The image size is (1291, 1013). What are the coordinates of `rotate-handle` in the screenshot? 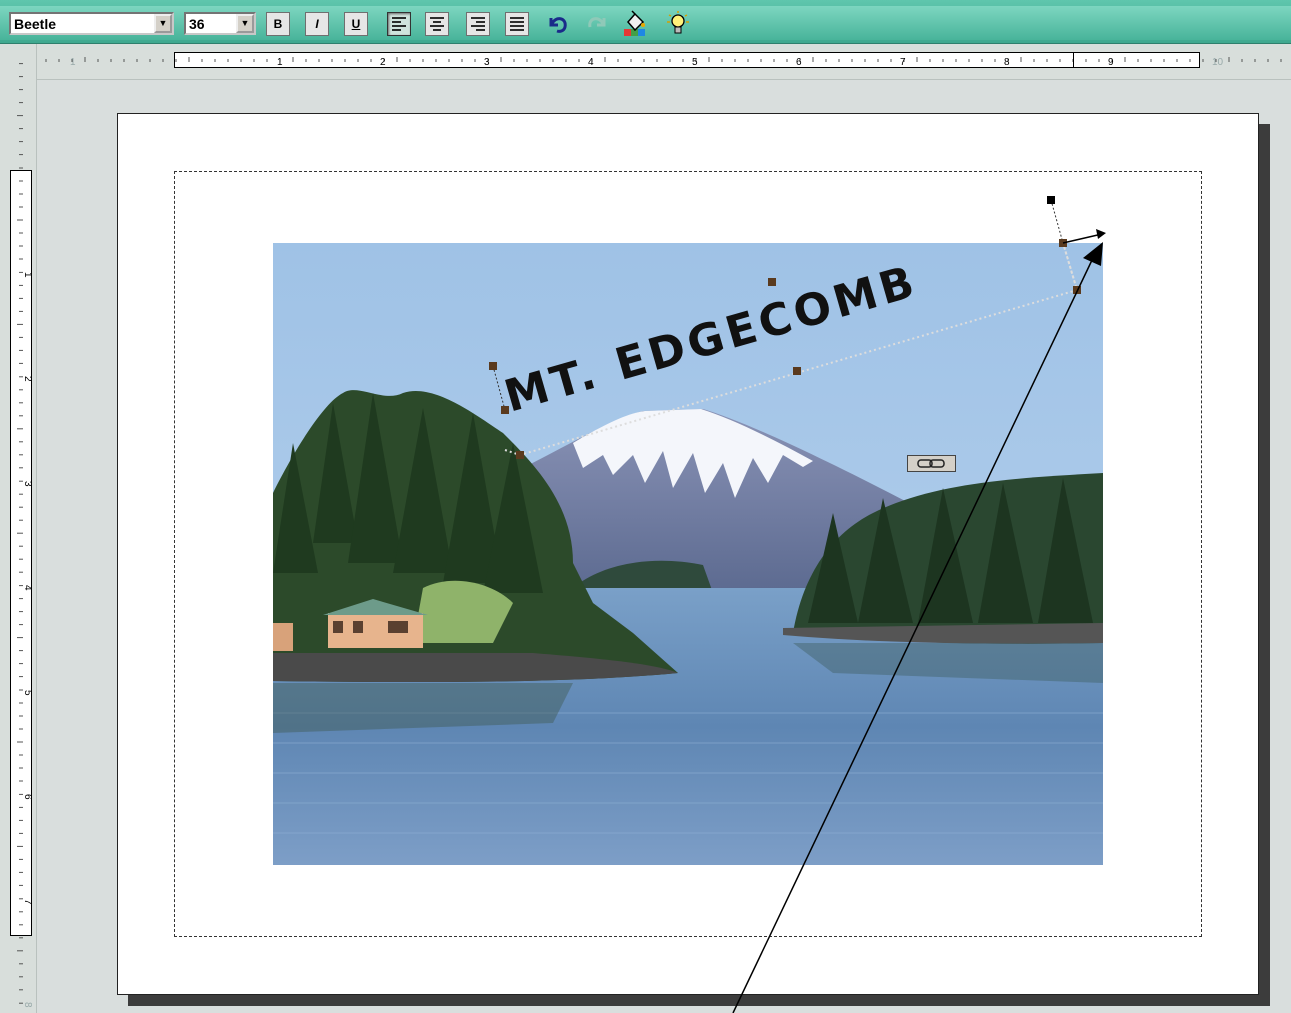 It's located at (1051, 200).